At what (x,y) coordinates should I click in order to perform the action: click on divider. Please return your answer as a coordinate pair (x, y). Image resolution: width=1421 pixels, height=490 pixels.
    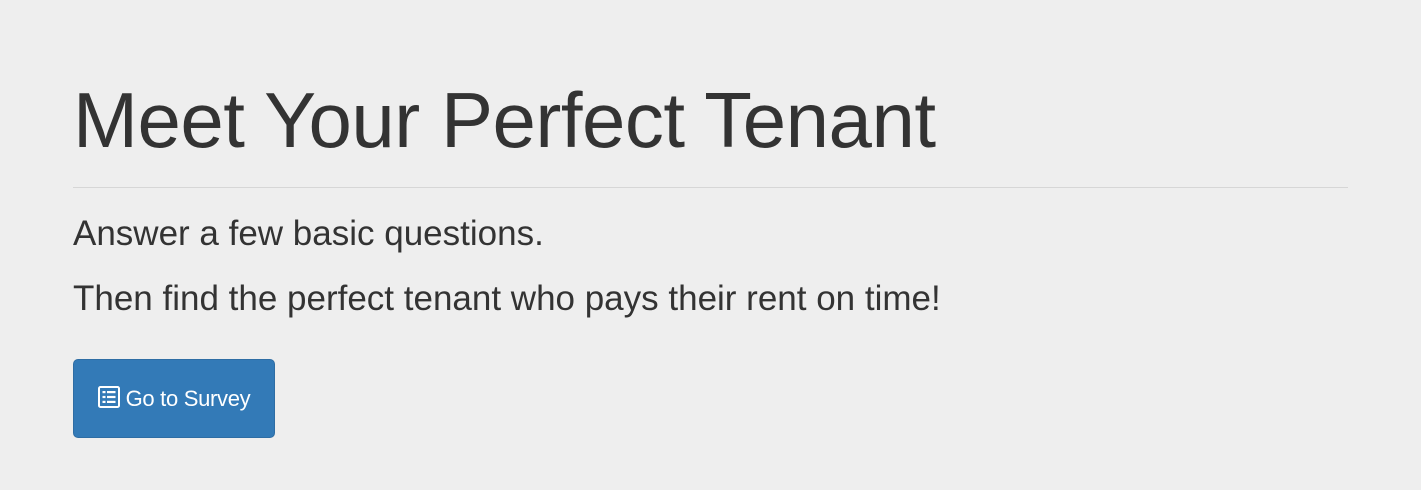
    Looking at the image, I should click on (710, 187).